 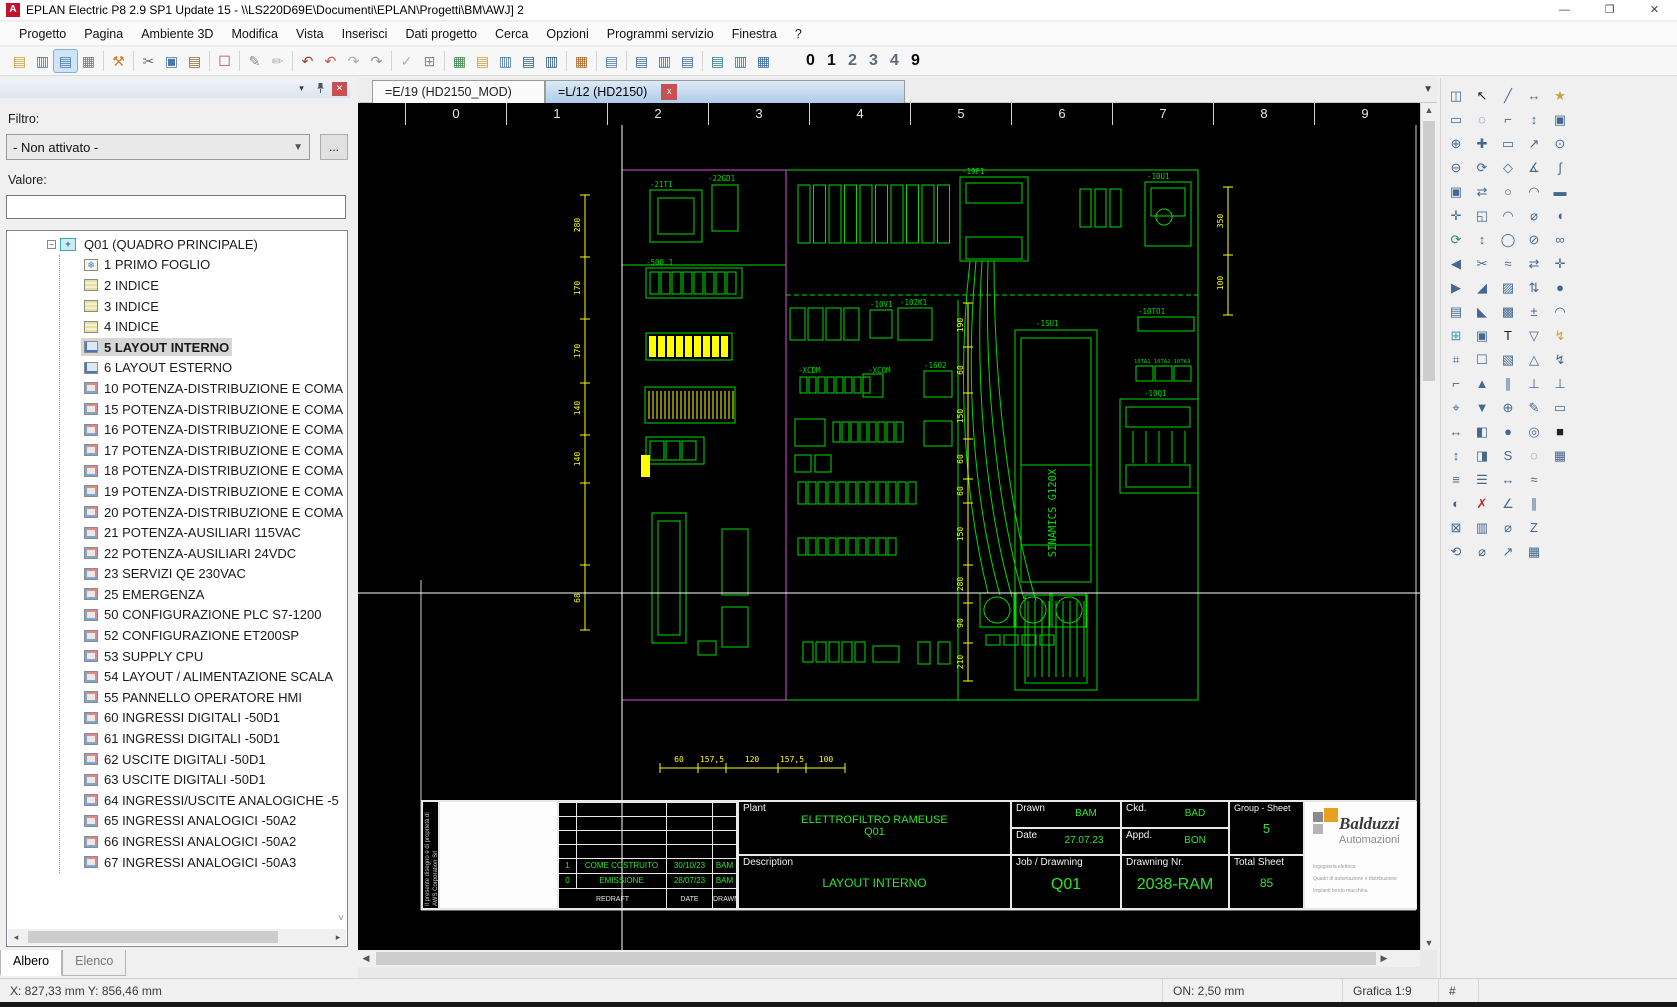 I want to click on corner-icon: ◢, so click(x=1482, y=288).